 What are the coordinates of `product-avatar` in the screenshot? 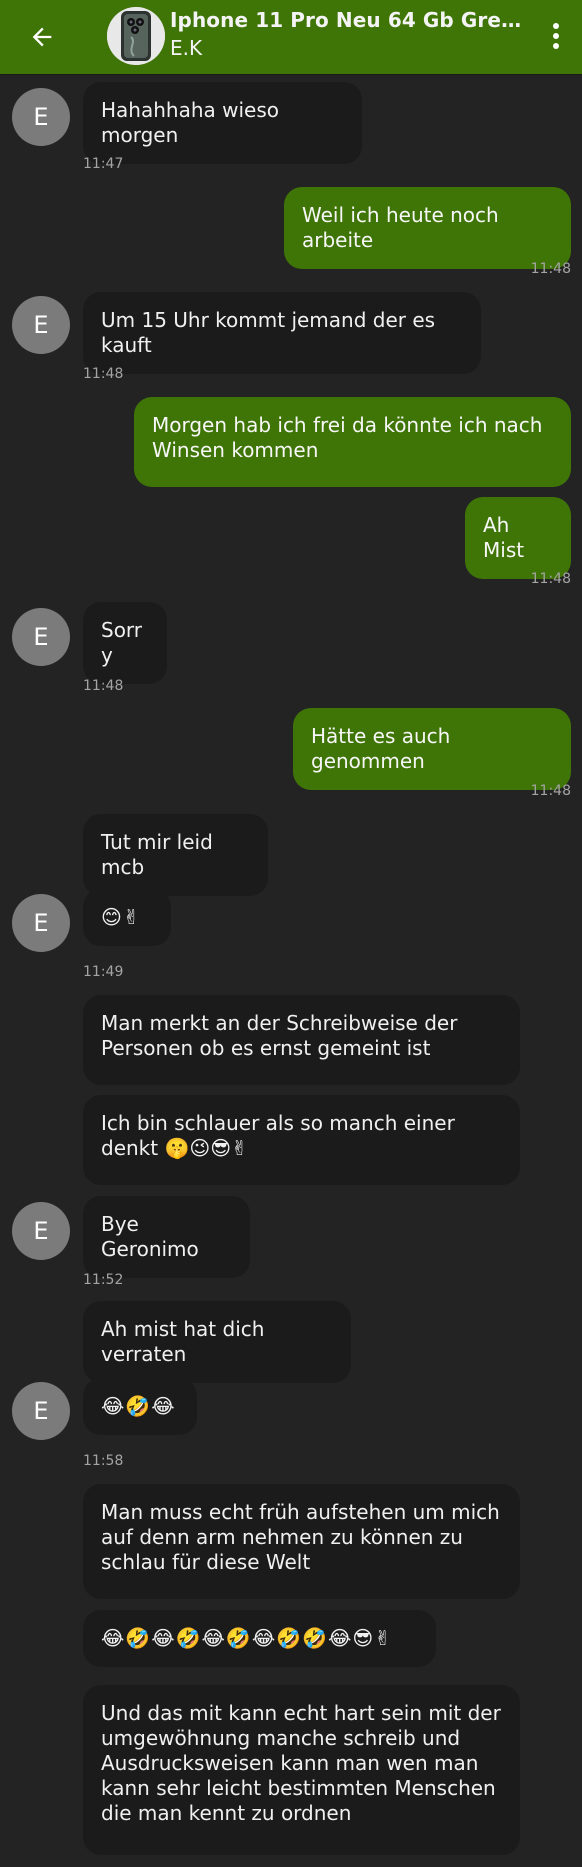 It's located at (136, 36).